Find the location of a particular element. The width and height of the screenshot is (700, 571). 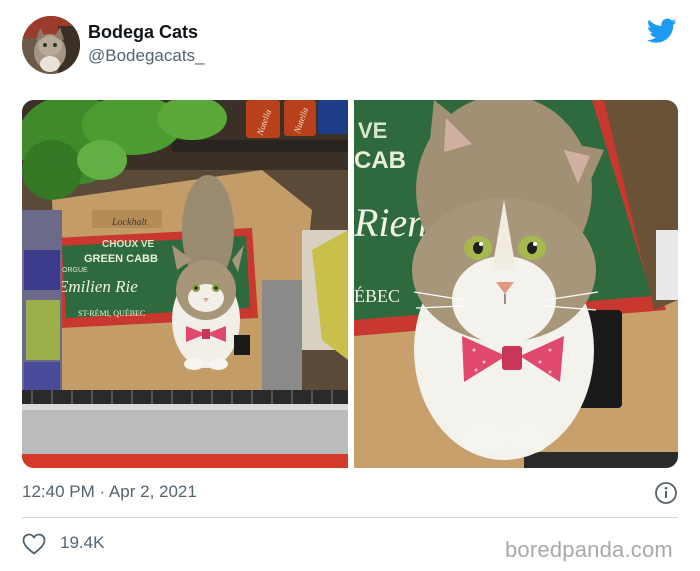

box-line2: GREEN CABB is located at coordinates (121, 259).